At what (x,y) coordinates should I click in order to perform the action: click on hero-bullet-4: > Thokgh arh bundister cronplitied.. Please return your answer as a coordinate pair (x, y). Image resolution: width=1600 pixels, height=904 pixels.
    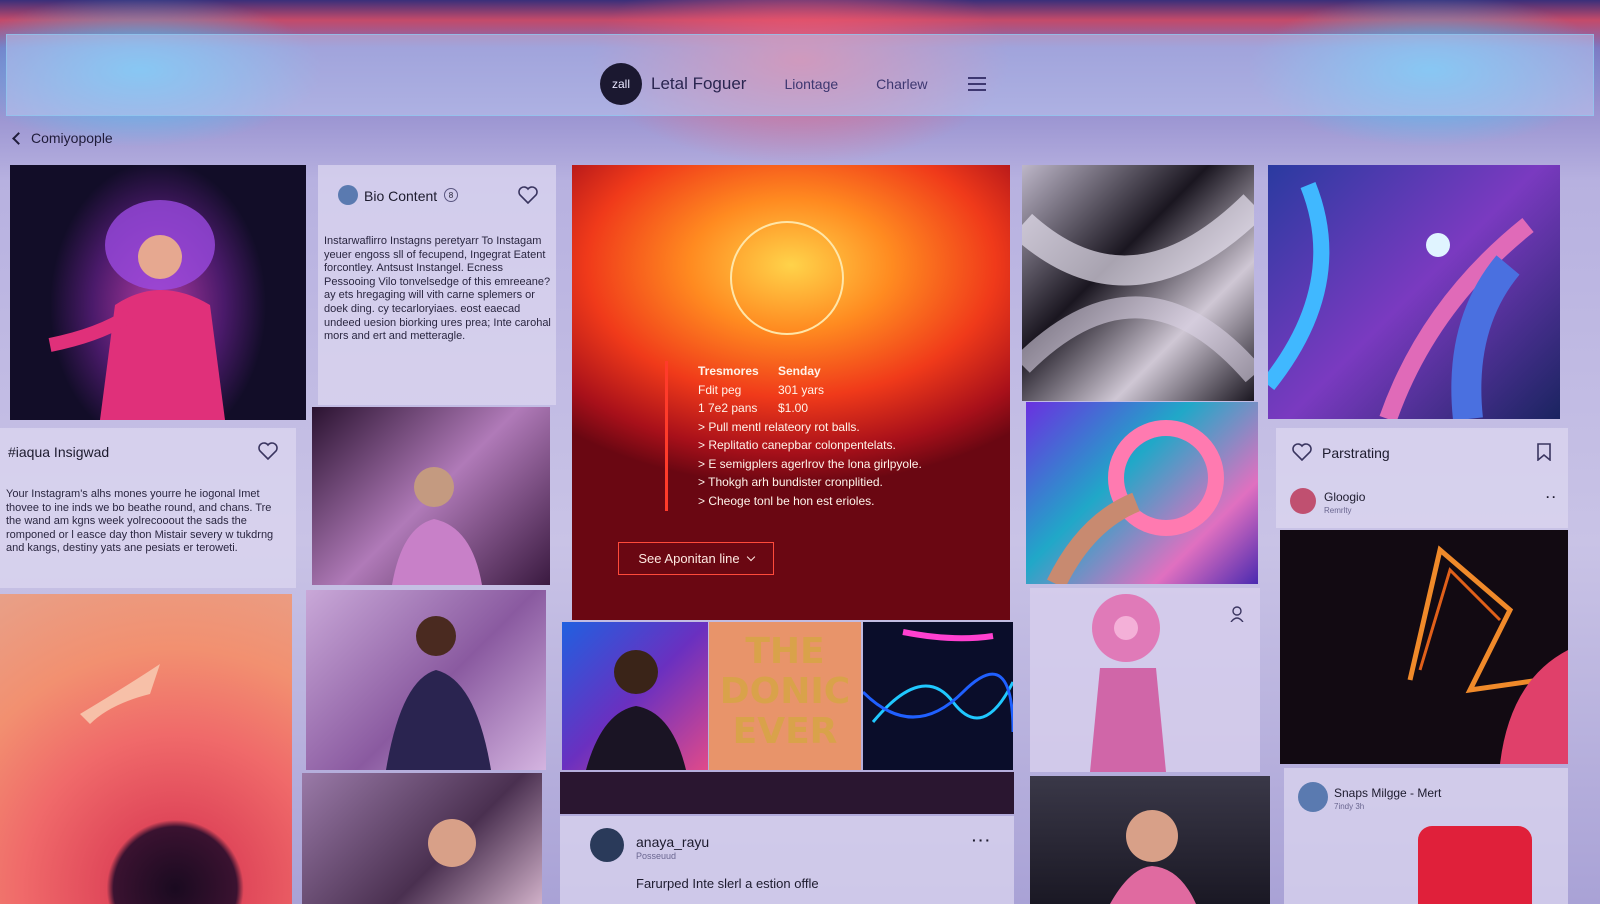
    Looking at the image, I should click on (790, 482).